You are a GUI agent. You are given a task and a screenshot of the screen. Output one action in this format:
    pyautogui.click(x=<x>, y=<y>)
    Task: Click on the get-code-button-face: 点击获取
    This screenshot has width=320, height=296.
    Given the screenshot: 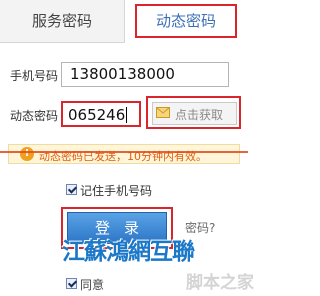 What is the action you would take?
    pyautogui.click(x=194, y=113)
    